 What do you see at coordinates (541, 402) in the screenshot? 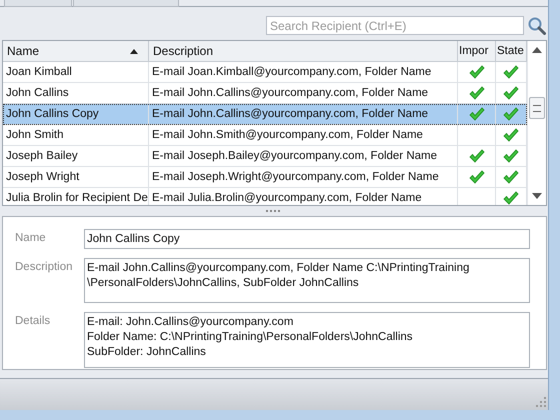
I see `resize-grip-icon` at bounding box center [541, 402].